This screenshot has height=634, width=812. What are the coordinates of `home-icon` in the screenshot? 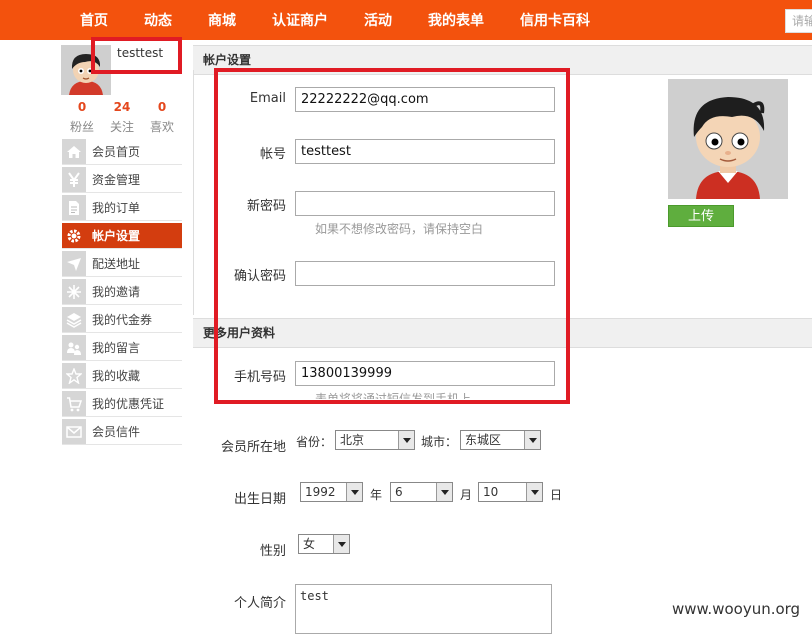 It's located at (74, 151).